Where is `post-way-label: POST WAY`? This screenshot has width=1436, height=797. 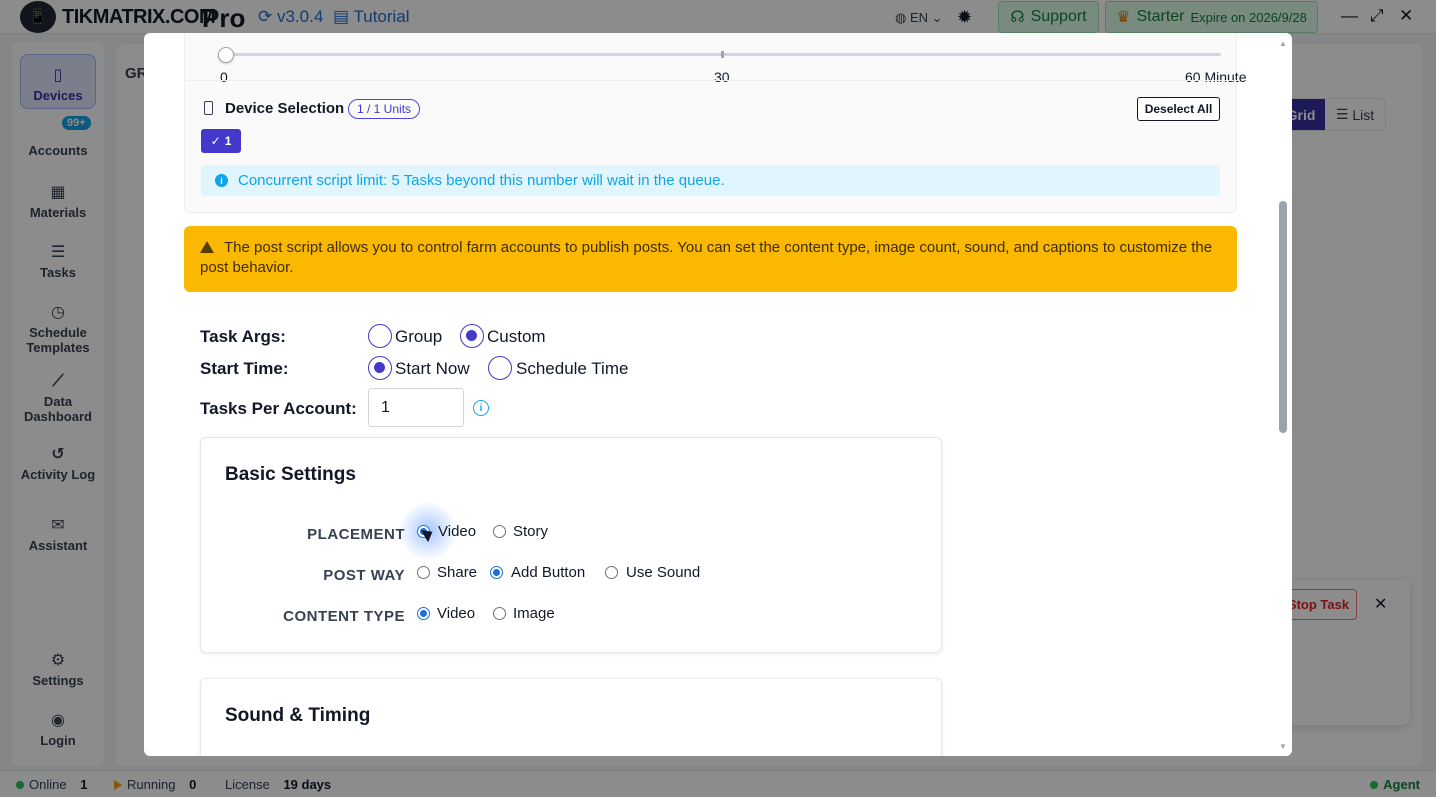 post-way-label: POST WAY is located at coordinates (364, 575).